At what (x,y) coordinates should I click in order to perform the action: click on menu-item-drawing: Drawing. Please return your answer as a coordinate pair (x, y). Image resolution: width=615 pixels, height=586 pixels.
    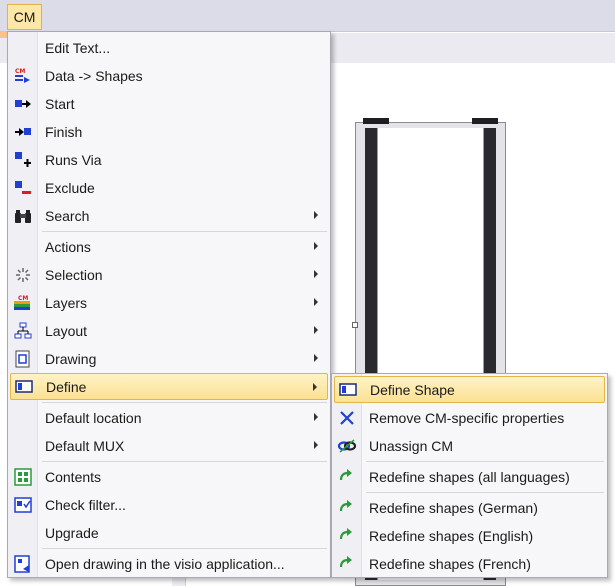
    Looking at the image, I should click on (169, 358).